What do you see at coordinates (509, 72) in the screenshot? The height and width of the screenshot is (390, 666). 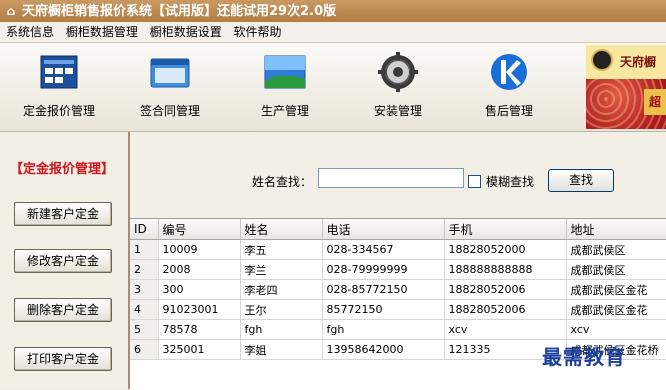 I see `k-logo-icon` at bounding box center [509, 72].